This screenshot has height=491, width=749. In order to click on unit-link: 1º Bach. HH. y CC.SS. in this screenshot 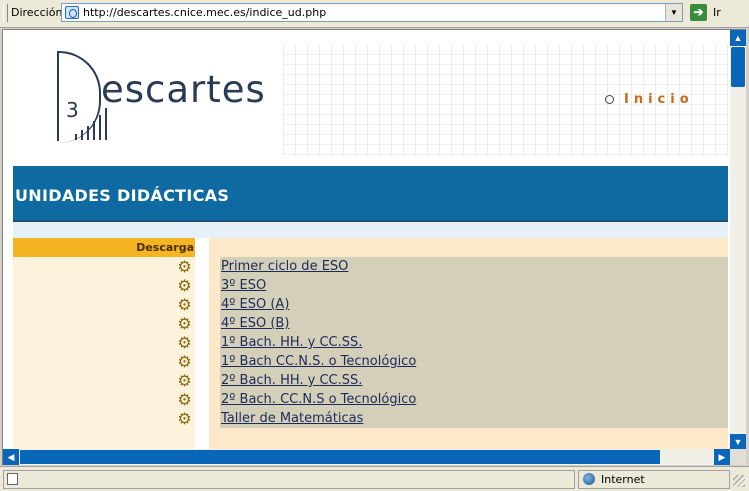, I will do `click(291, 342)`.